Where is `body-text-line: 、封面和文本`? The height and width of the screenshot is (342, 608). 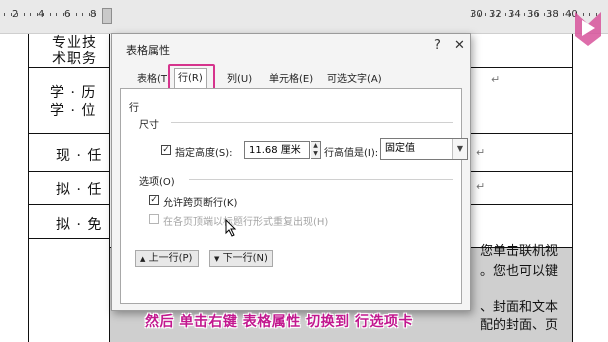 body-text-line: 、封面和文本 is located at coordinates (519, 307).